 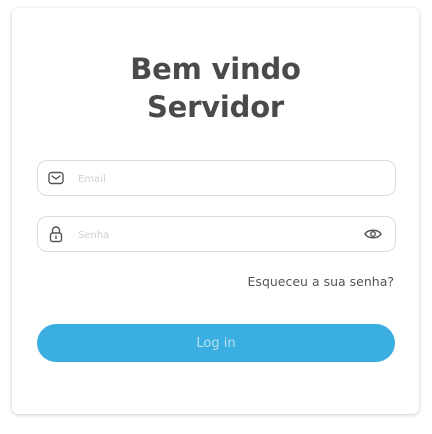 I want to click on login-button: Log in, so click(x=216, y=343).